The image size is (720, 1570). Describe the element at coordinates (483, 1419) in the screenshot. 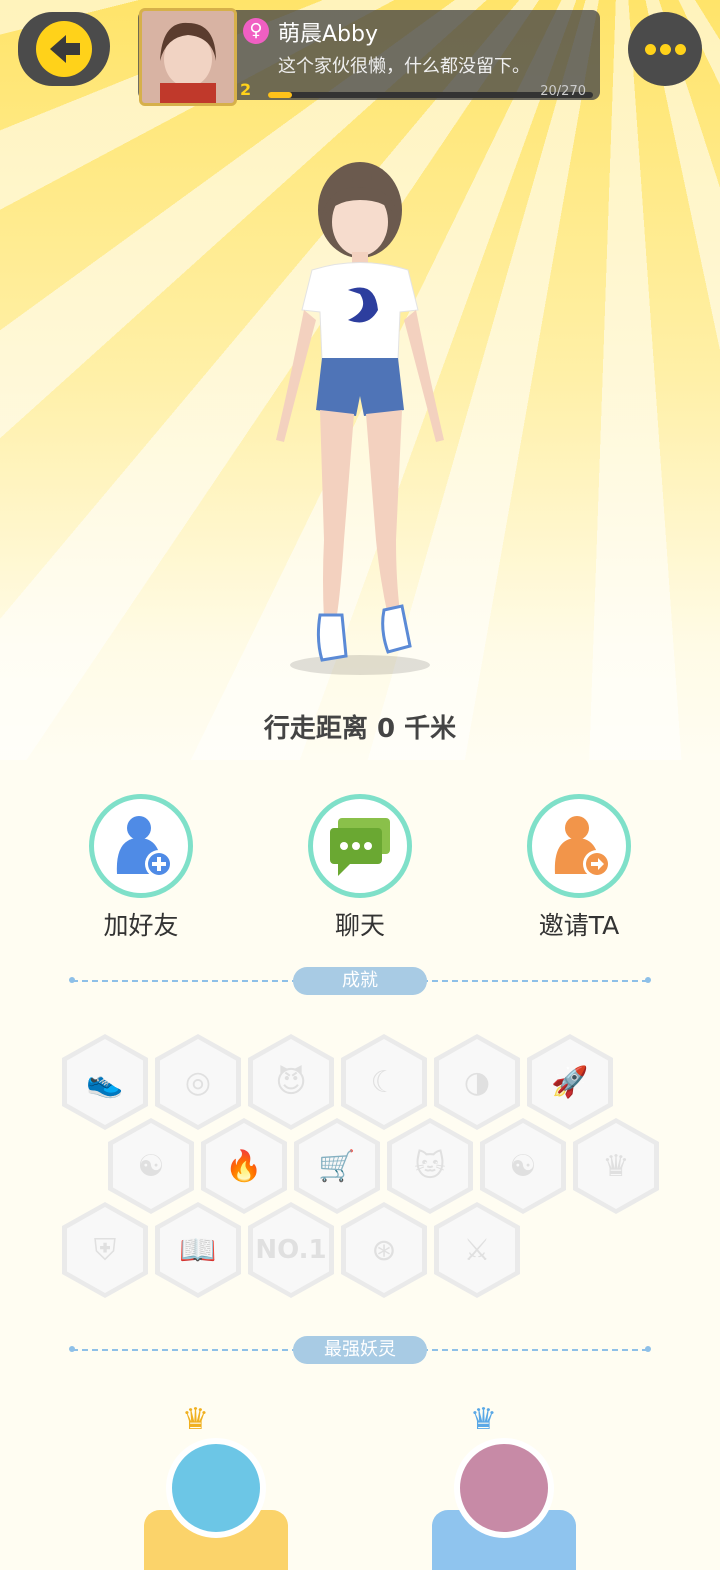

I see `blue-crown-icon: ♛` at that location.